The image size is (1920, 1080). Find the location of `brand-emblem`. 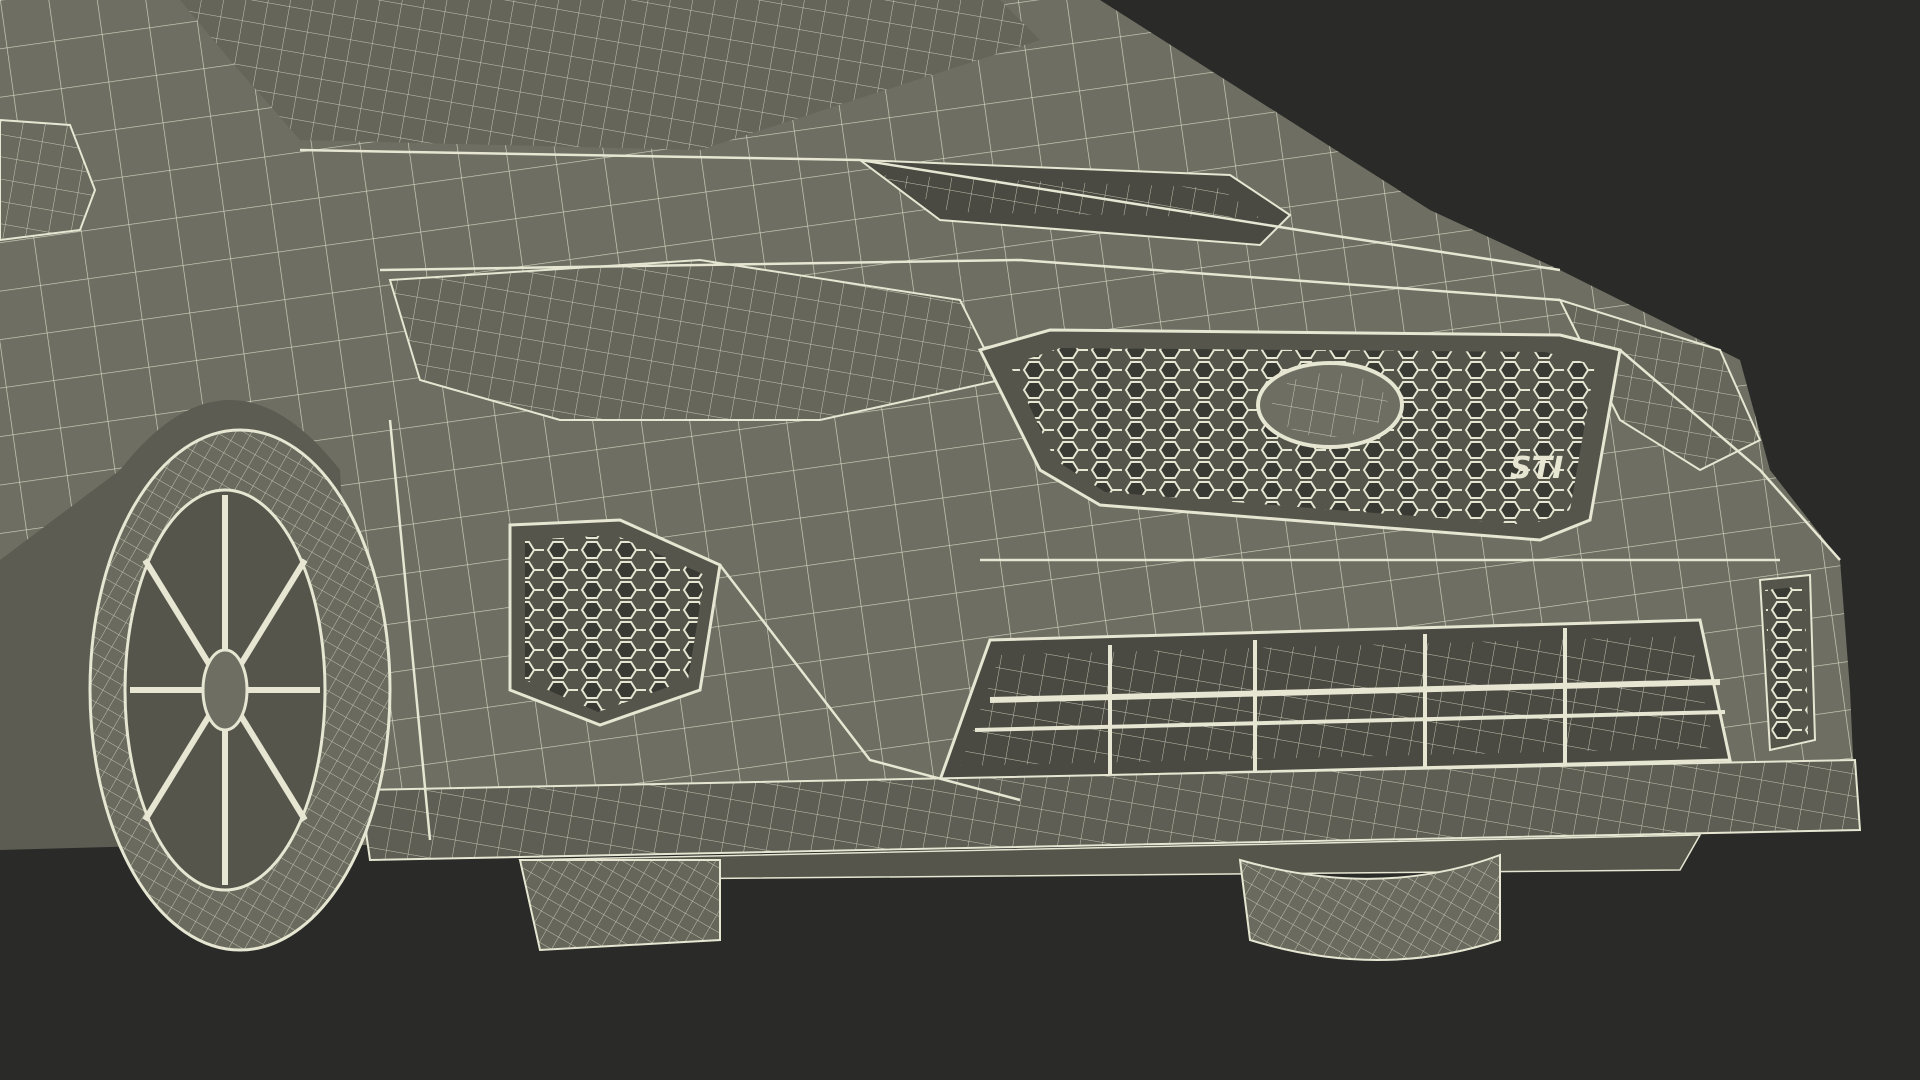

brand-emblem is located at coordinates (1330, 405).